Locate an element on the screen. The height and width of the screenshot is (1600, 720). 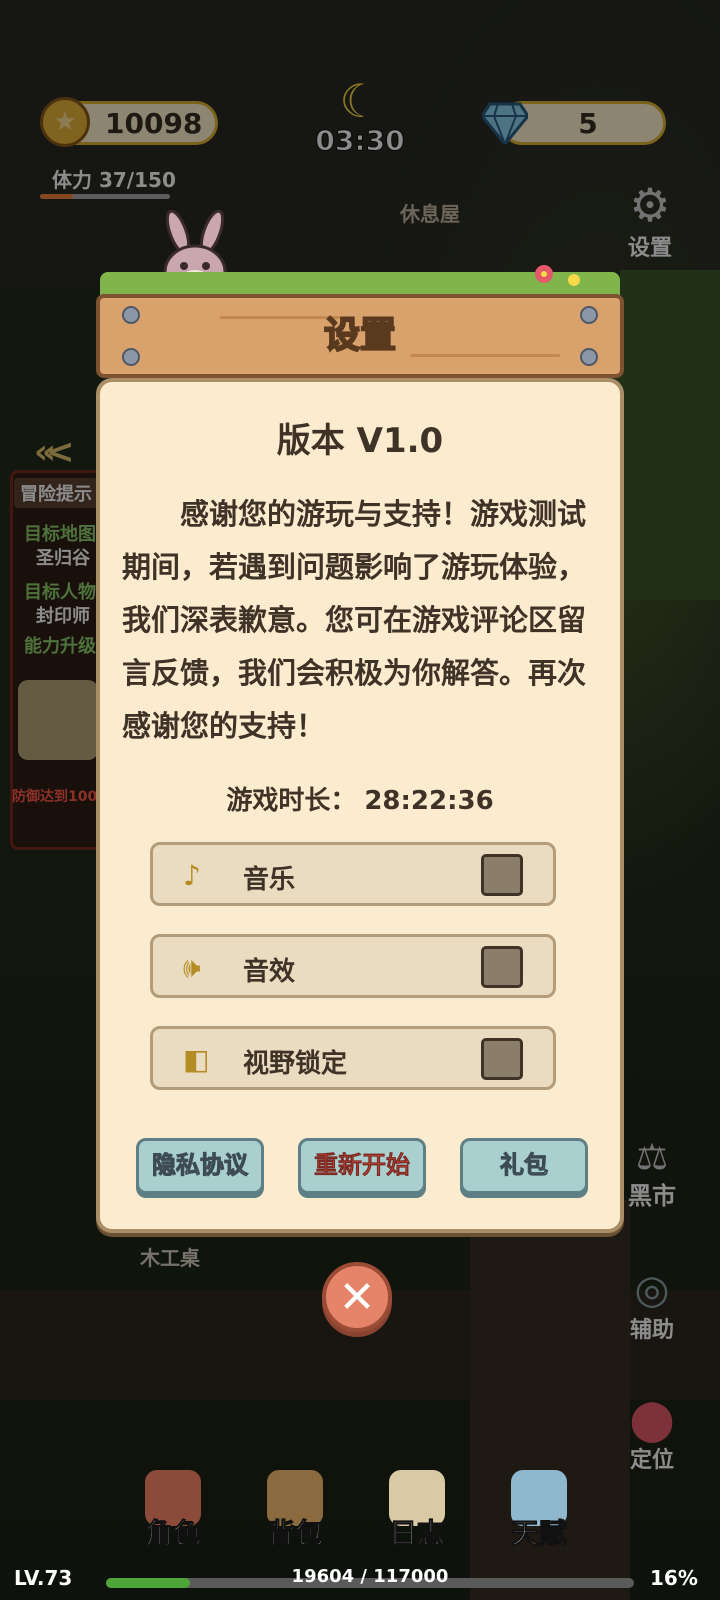
gift-pack-button: 礼包 is located at coordinates (524, 1166).